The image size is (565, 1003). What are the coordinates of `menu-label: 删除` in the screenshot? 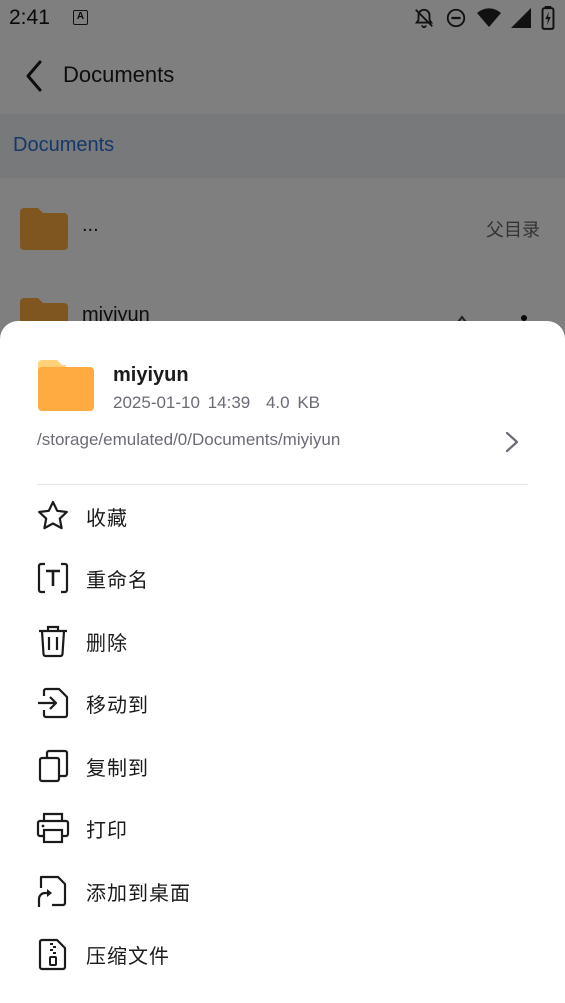 It's located at (107, 643).